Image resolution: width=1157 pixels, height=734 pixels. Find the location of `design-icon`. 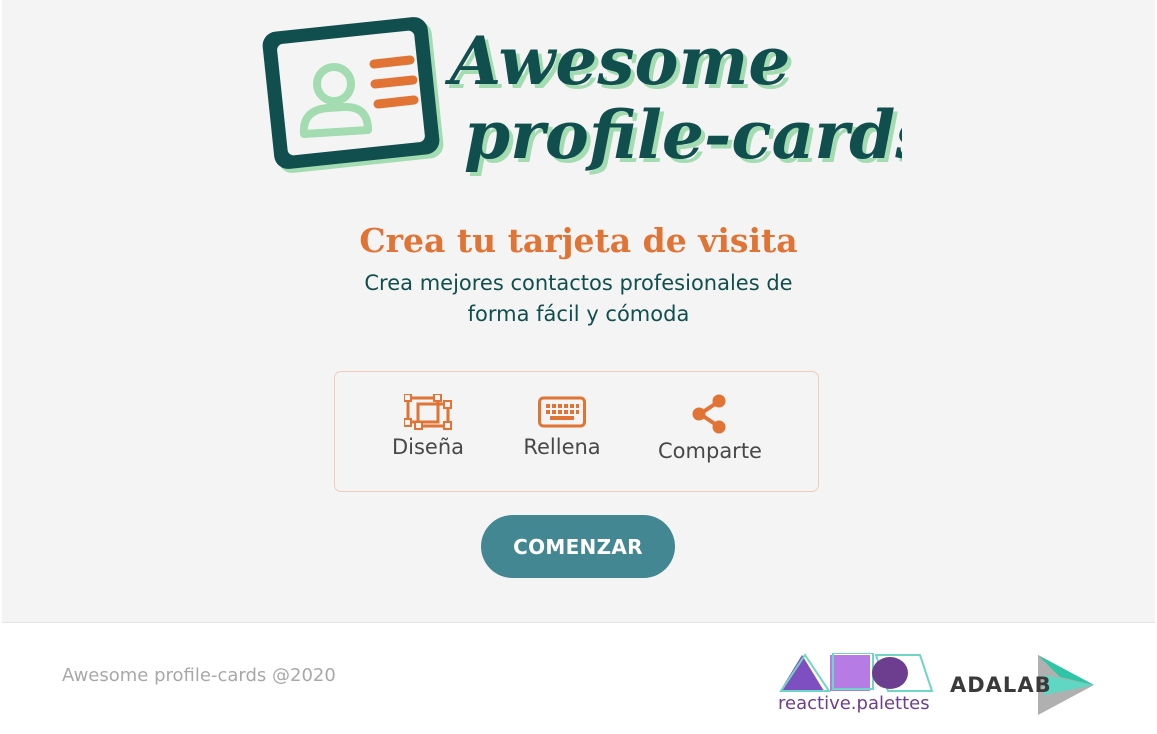

design-icon is located at coordinates (428, 412).